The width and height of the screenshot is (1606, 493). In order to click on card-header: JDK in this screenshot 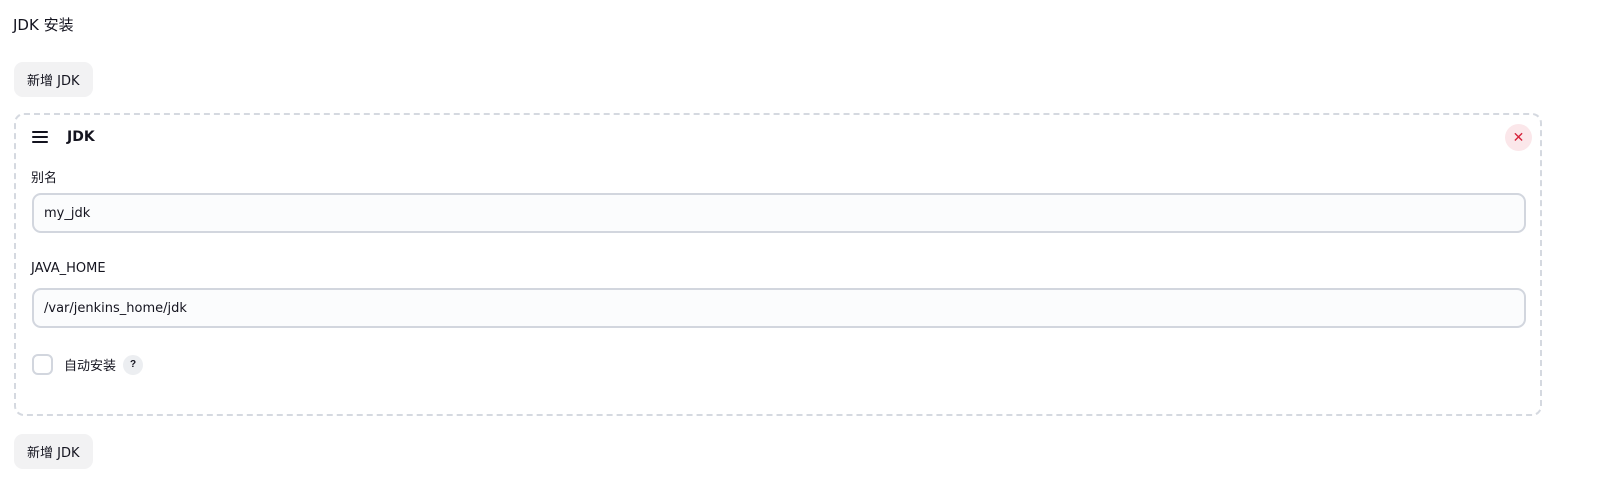, I will do `click(63, 137)`.